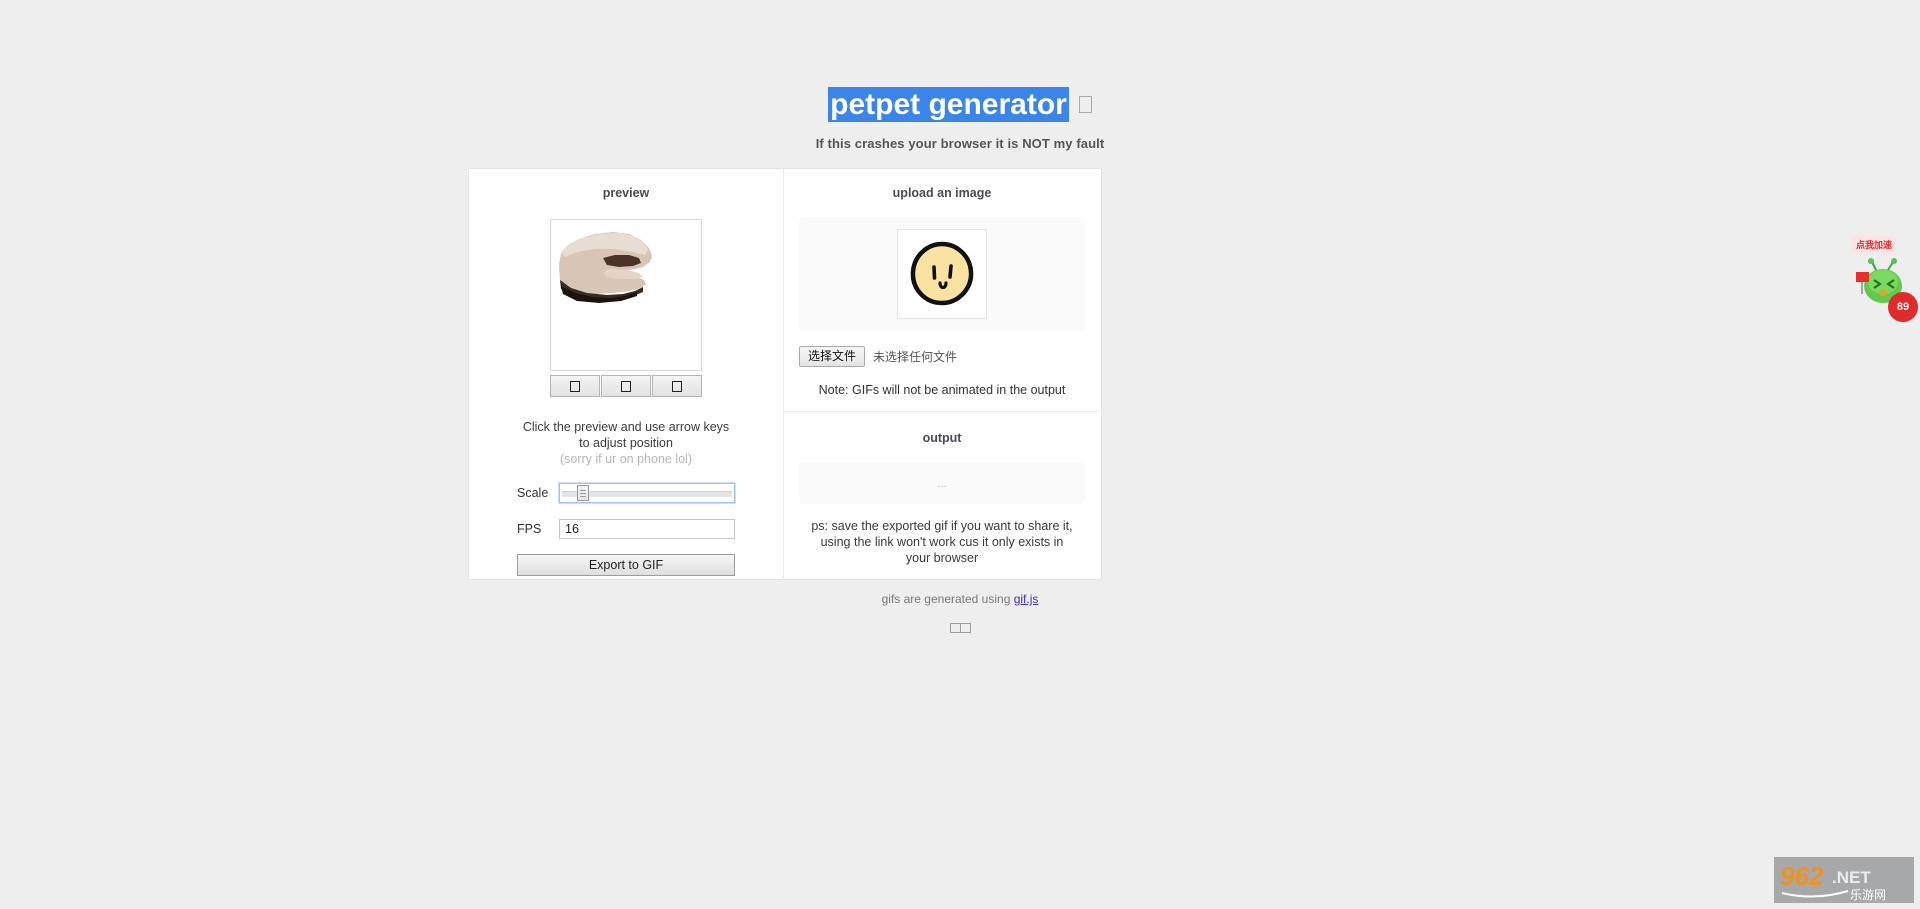 This screenshot has height=909, width=1920. Describe the element at coordinates (1851, 877) in the screenshot. I see `watermark-domain: .NET` at that location.